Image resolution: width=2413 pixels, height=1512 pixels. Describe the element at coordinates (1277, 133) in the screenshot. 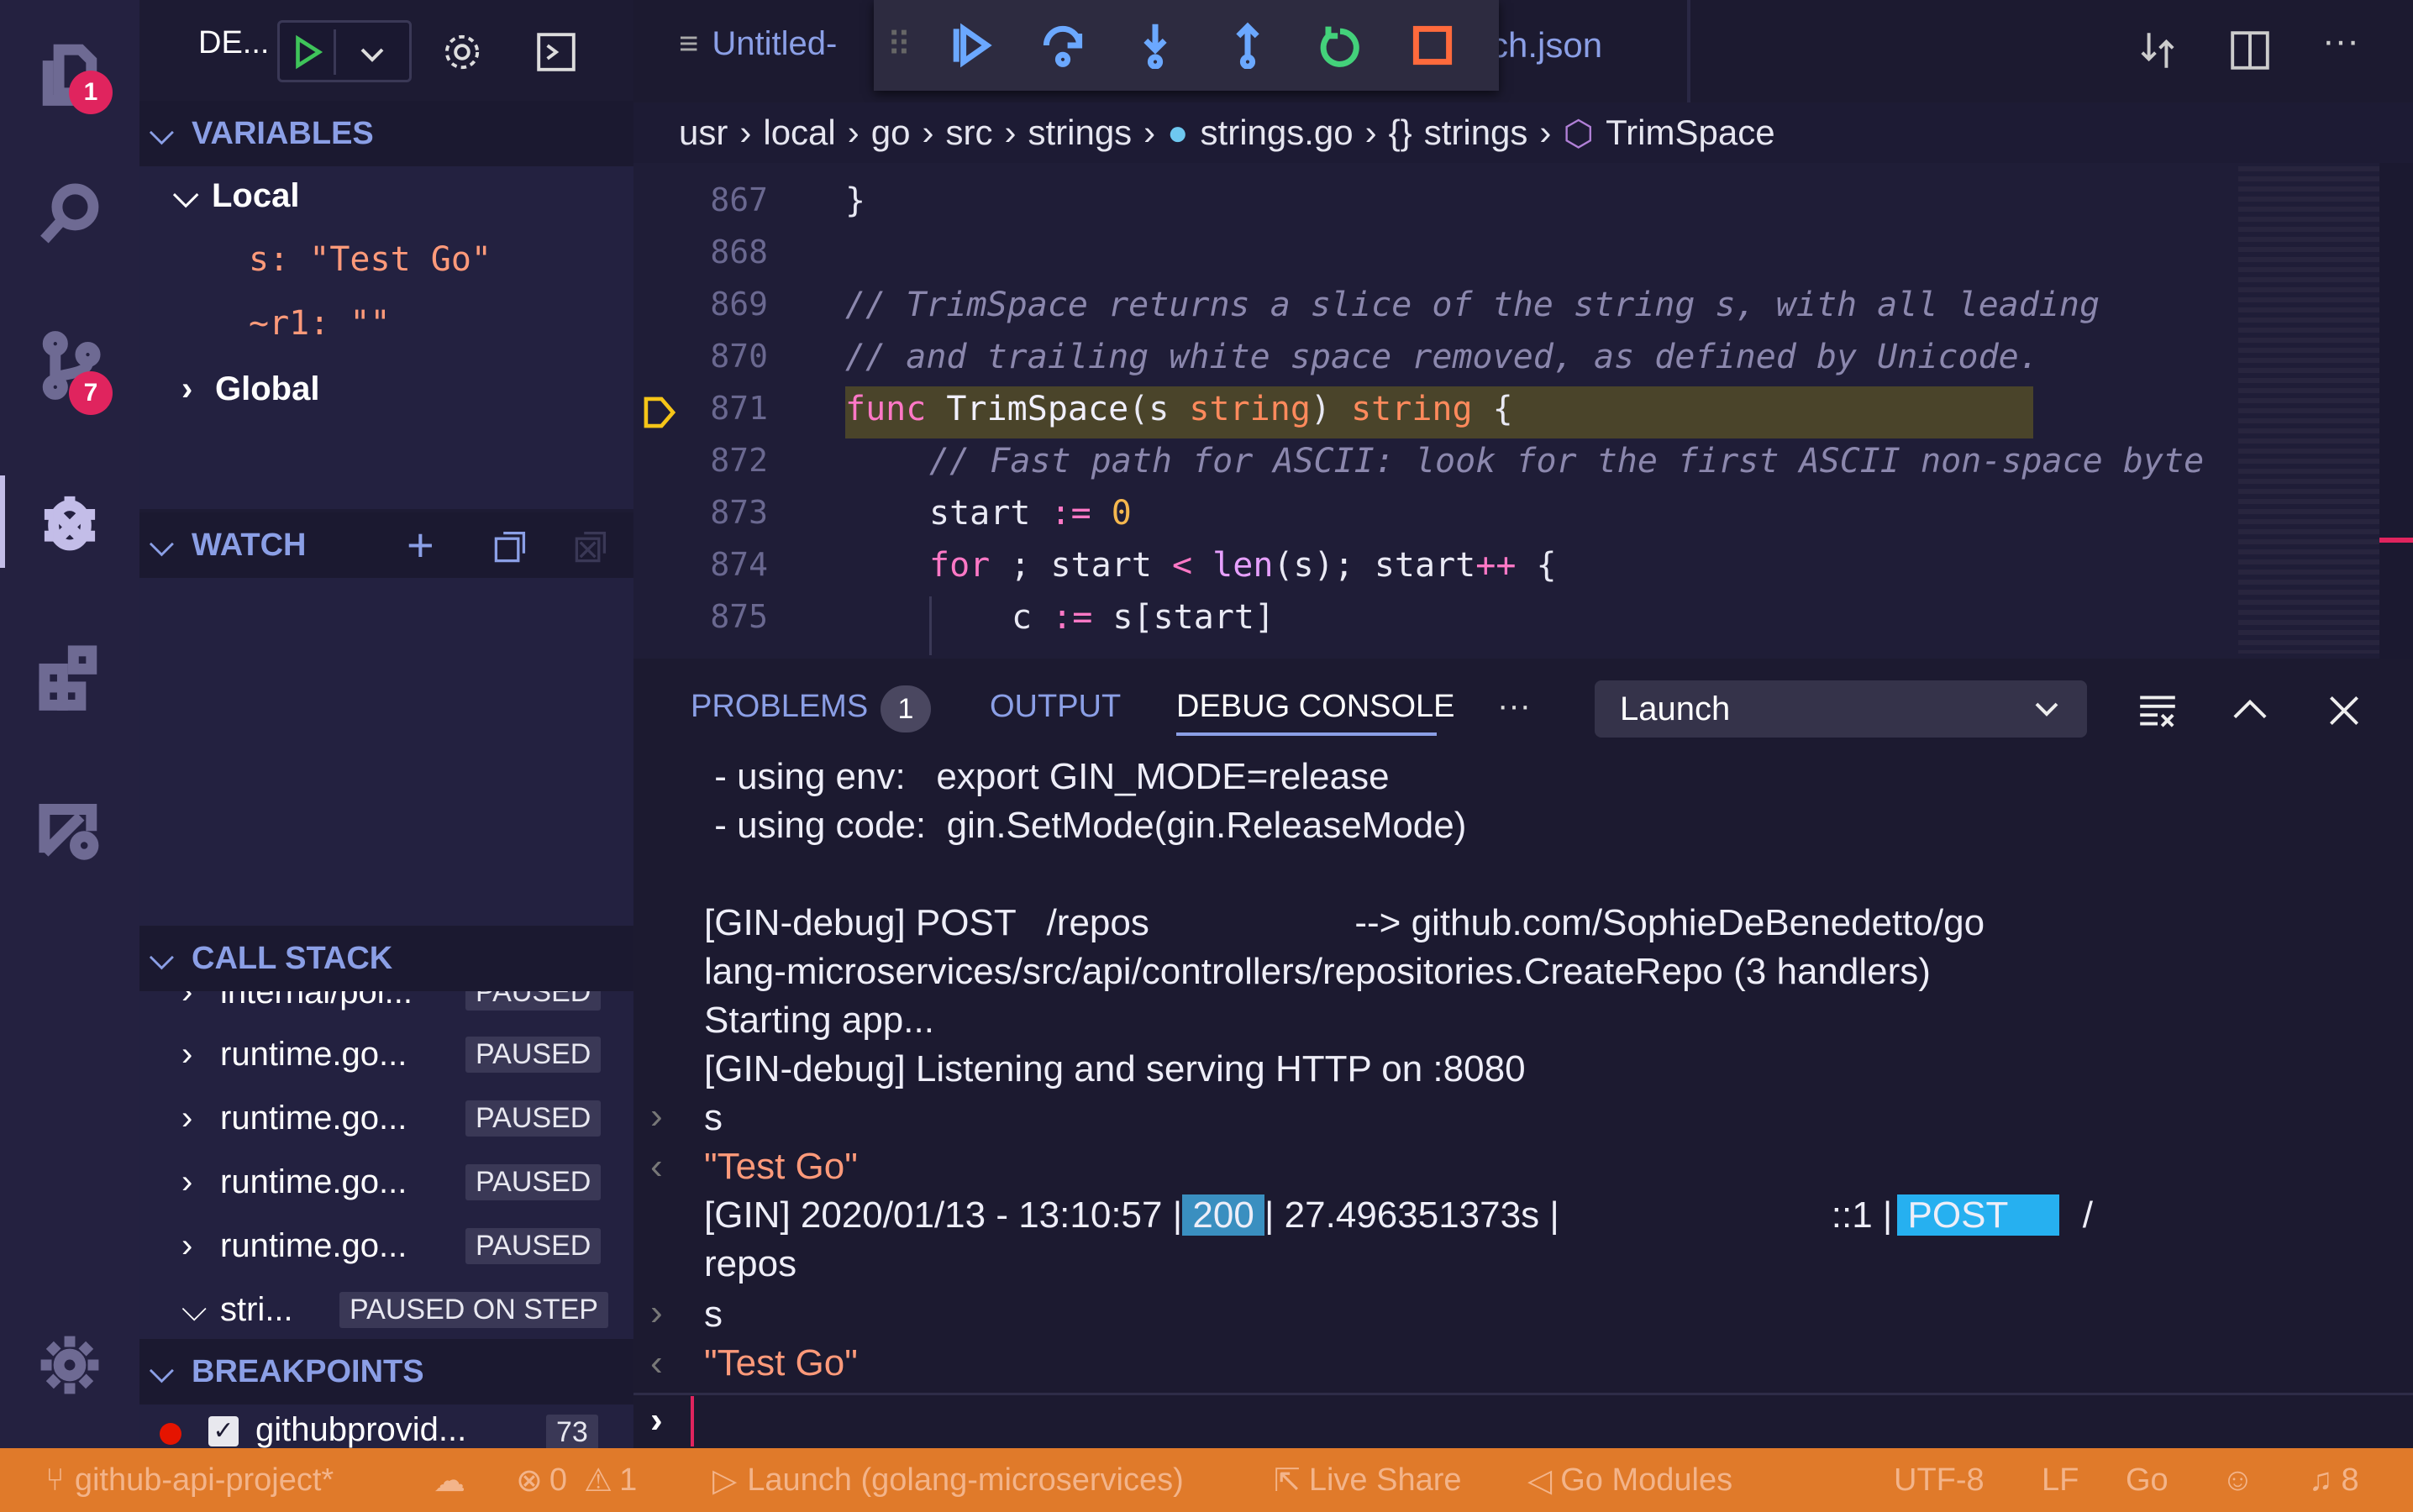

I see `breadcrumb-item: strings.go` at that location.